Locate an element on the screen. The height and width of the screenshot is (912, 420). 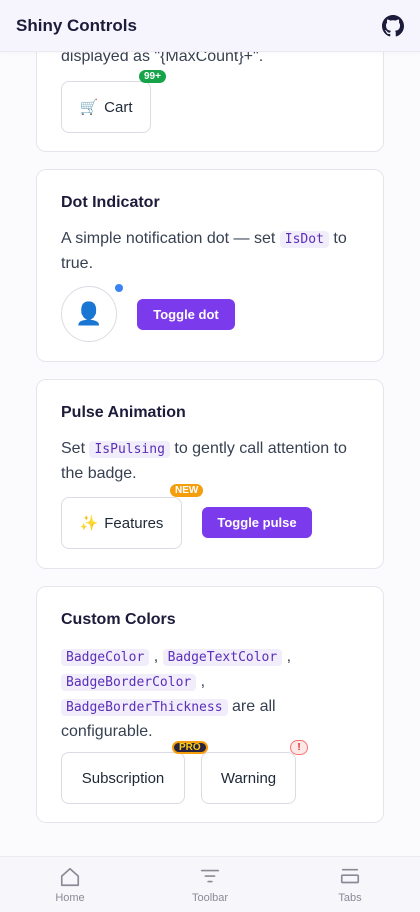
tabs-icon is located at coordinates (350, 875).